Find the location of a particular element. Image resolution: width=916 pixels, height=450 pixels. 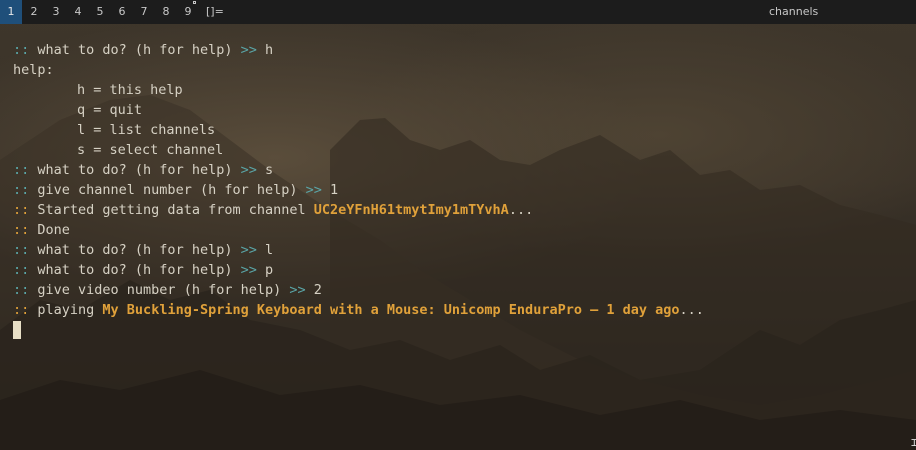

terminal-line: :: Done is located at coordinates (41, 230).